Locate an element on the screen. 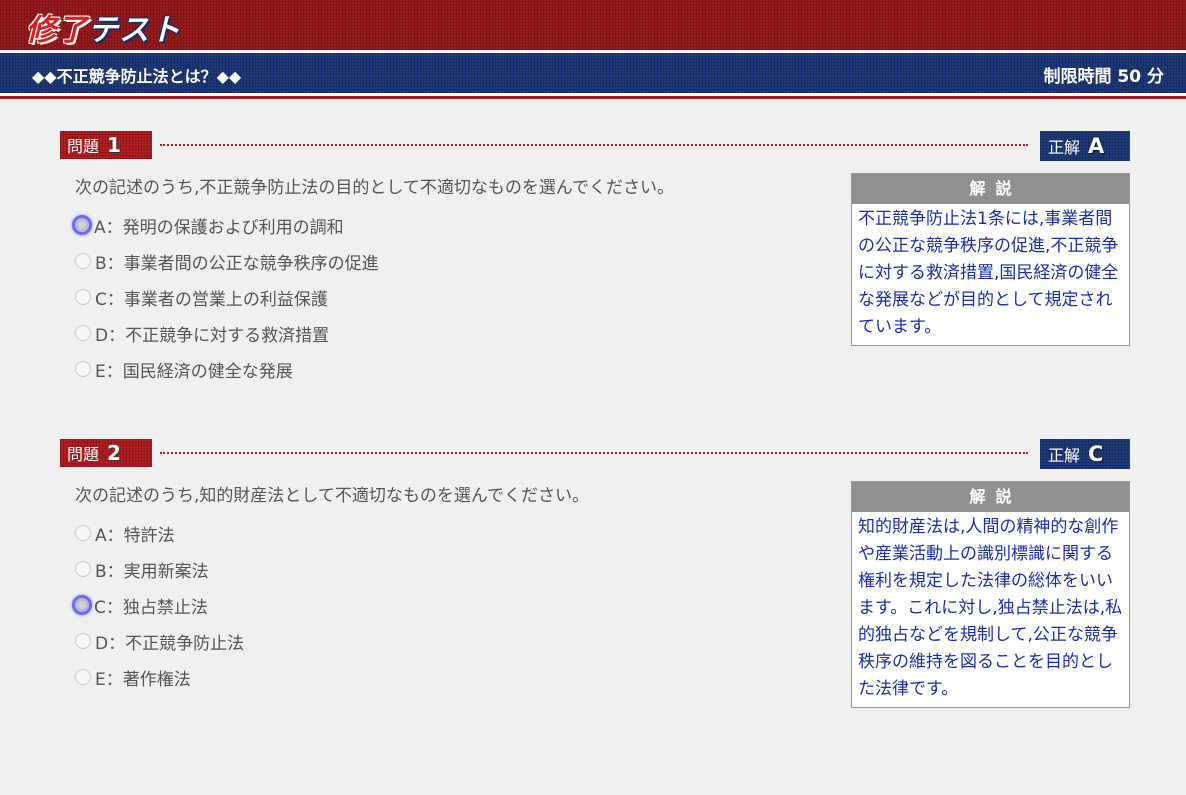 The image size is (1186, 795). choice-label: B：実用新案法 is located at coordinates (152, 571).